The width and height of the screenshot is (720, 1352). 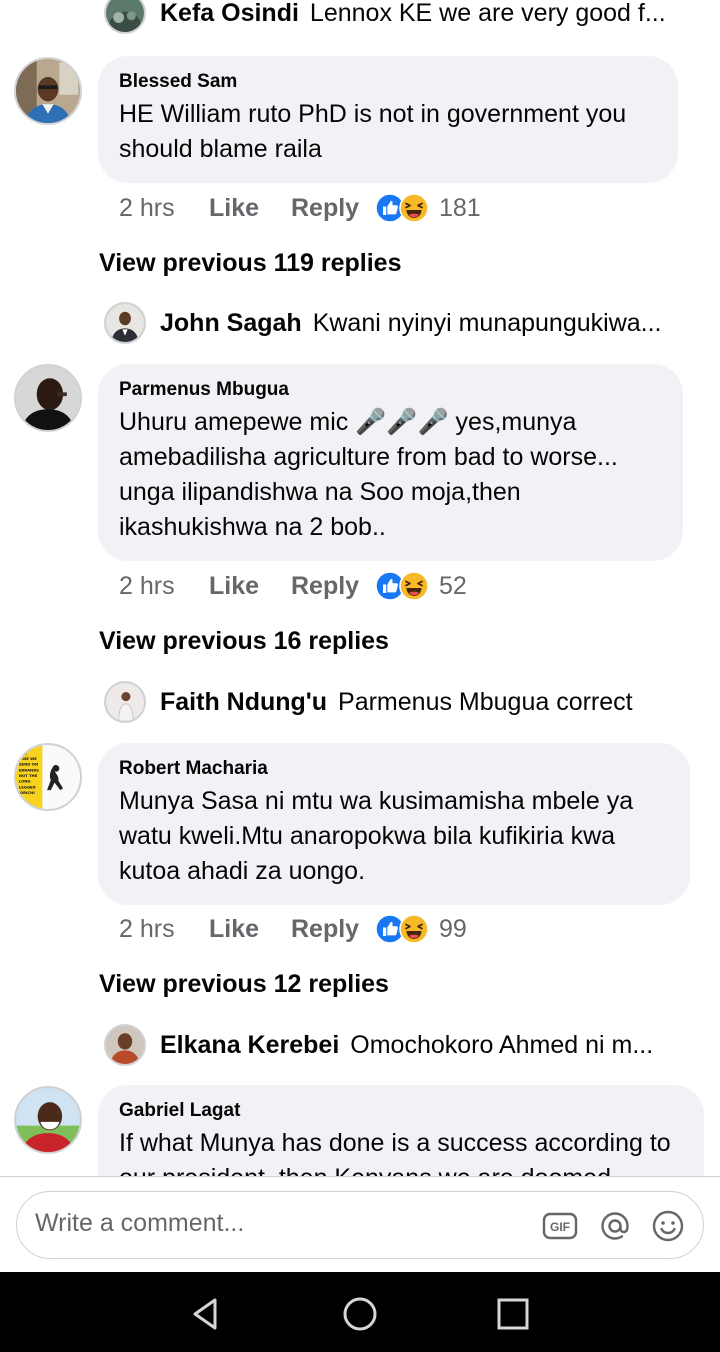 I want to click on reactions-summary: 181, so click(x=428, y=208).